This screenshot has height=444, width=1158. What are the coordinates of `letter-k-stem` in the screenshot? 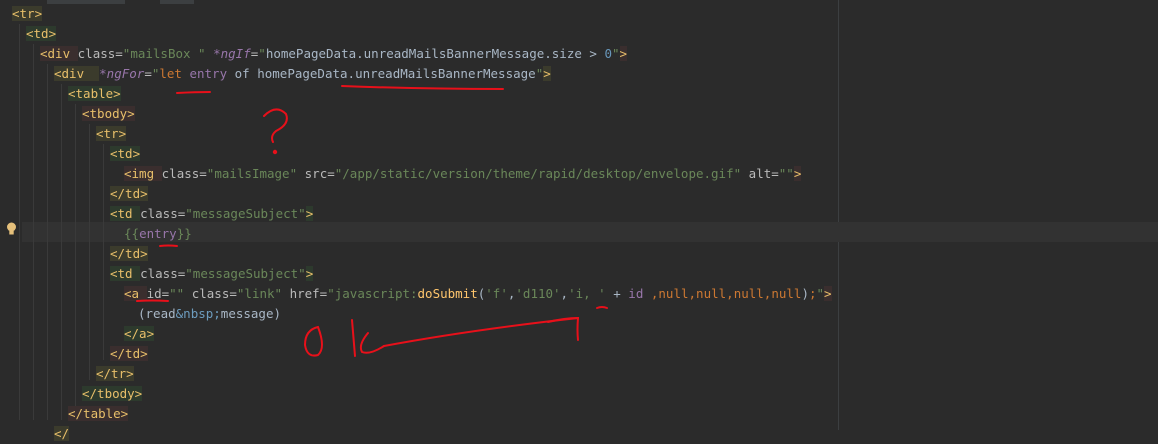 It's located at (353, 338).